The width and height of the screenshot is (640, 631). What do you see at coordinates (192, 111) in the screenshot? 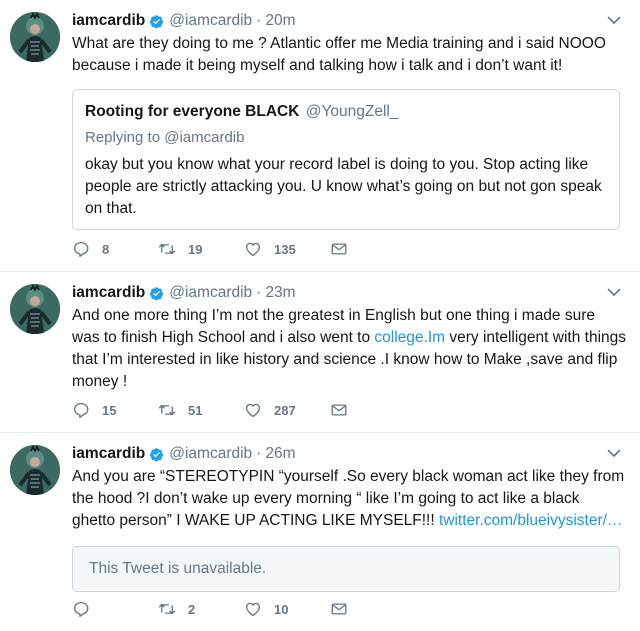
I see `quoted-author-name: Rooting for everyone BLACK` at bounding box center [192, 111].